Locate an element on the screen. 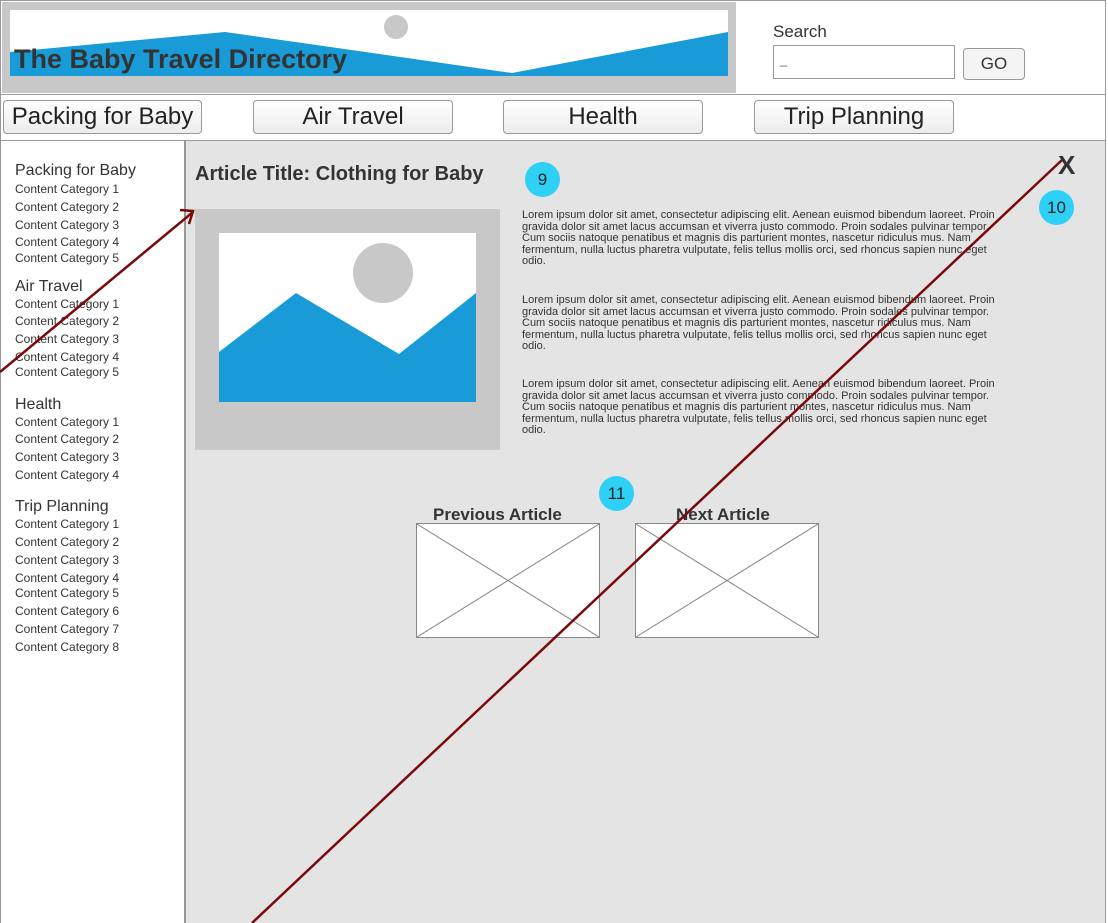 This screenshot has width=1108, height=923. nav-air-travel: Air Travel is located at coordinates (353, 117).